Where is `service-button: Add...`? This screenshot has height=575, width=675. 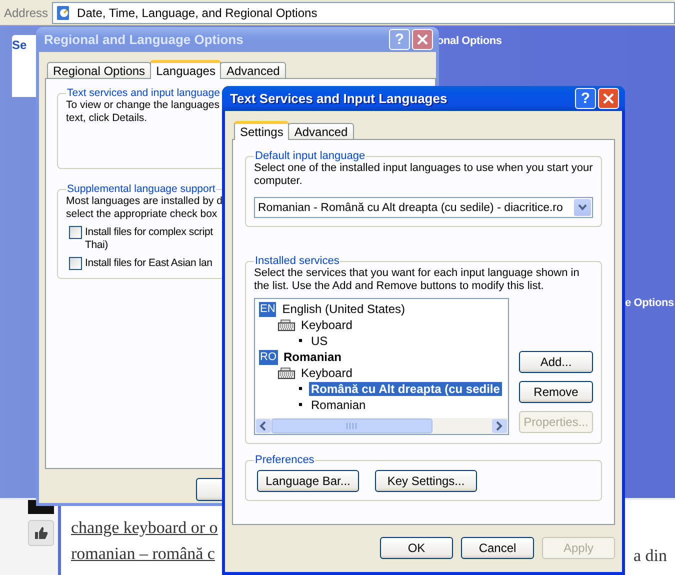
service-button: Add... is located at coordinates (556, 362).